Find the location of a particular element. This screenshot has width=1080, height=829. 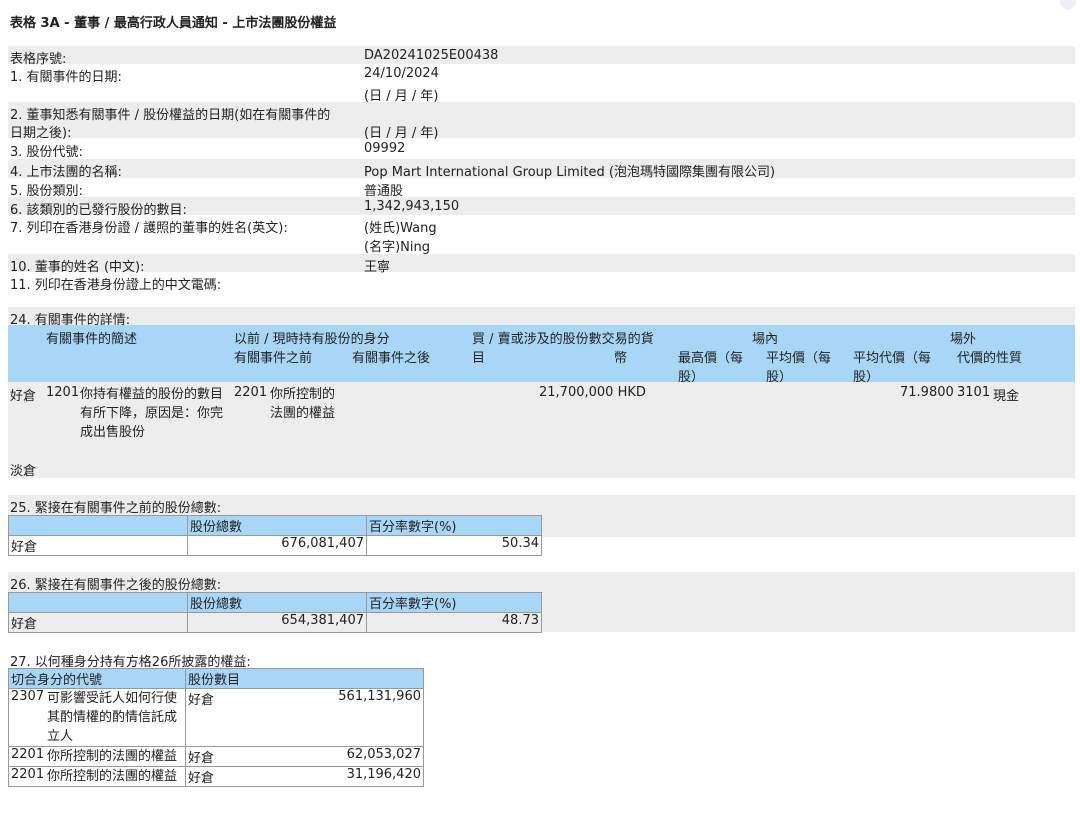

field-value: (名字)Ning is located at coordinates (397, 247).